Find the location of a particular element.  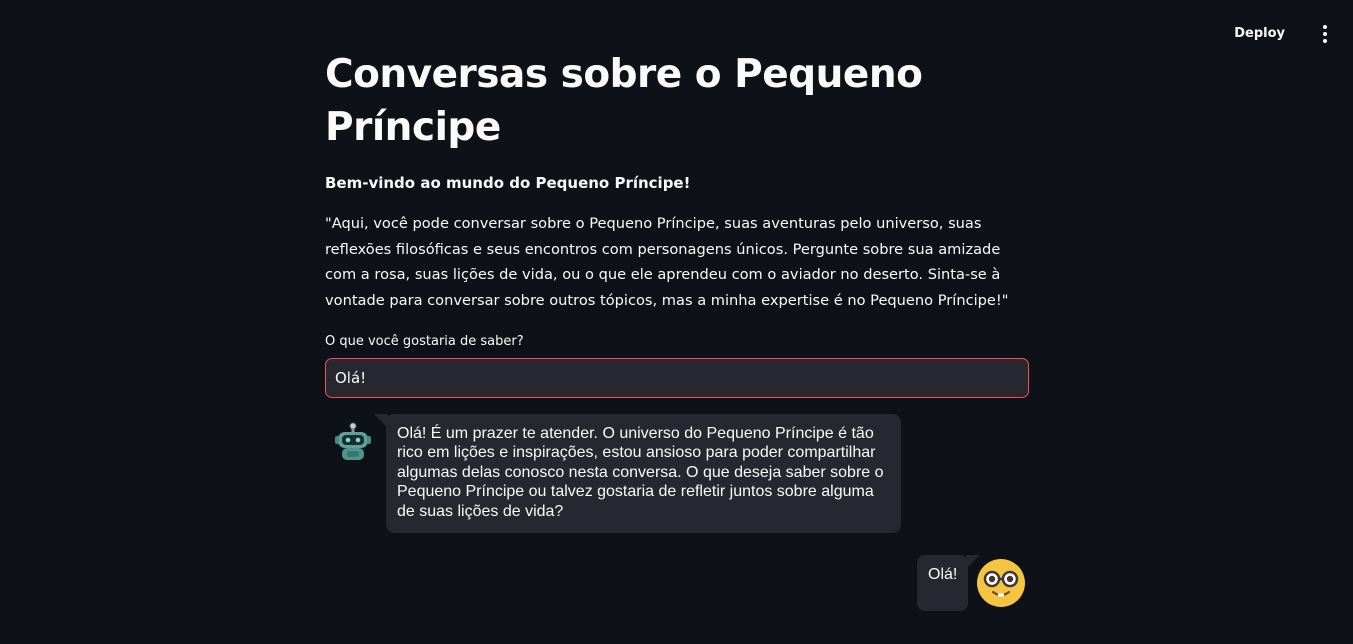

deploy-button: Deploy is located at coordinates (1259, 34).